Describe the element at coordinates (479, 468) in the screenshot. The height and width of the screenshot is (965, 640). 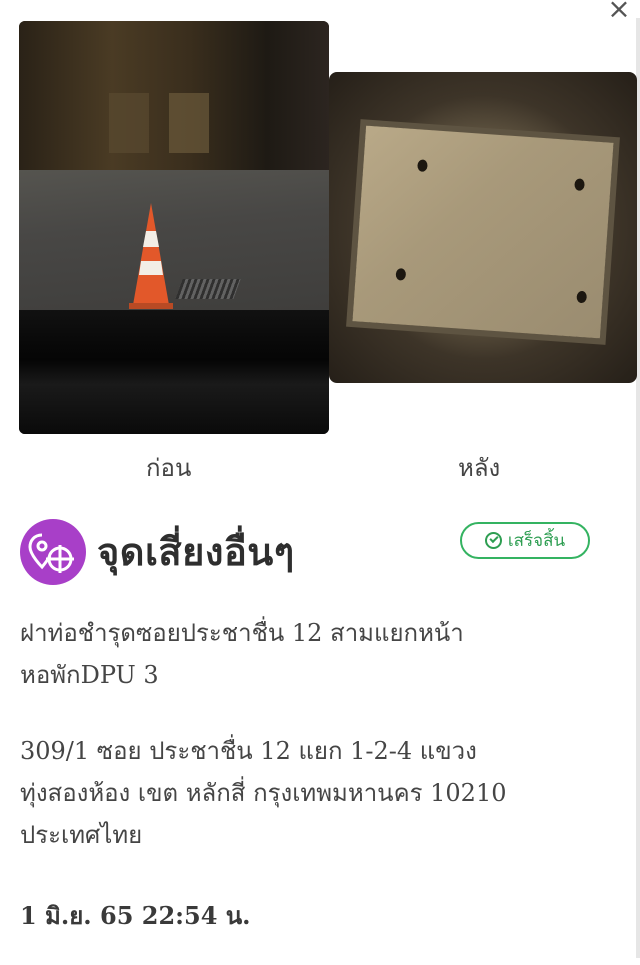
I see `after-caption: หลัง` at that location.